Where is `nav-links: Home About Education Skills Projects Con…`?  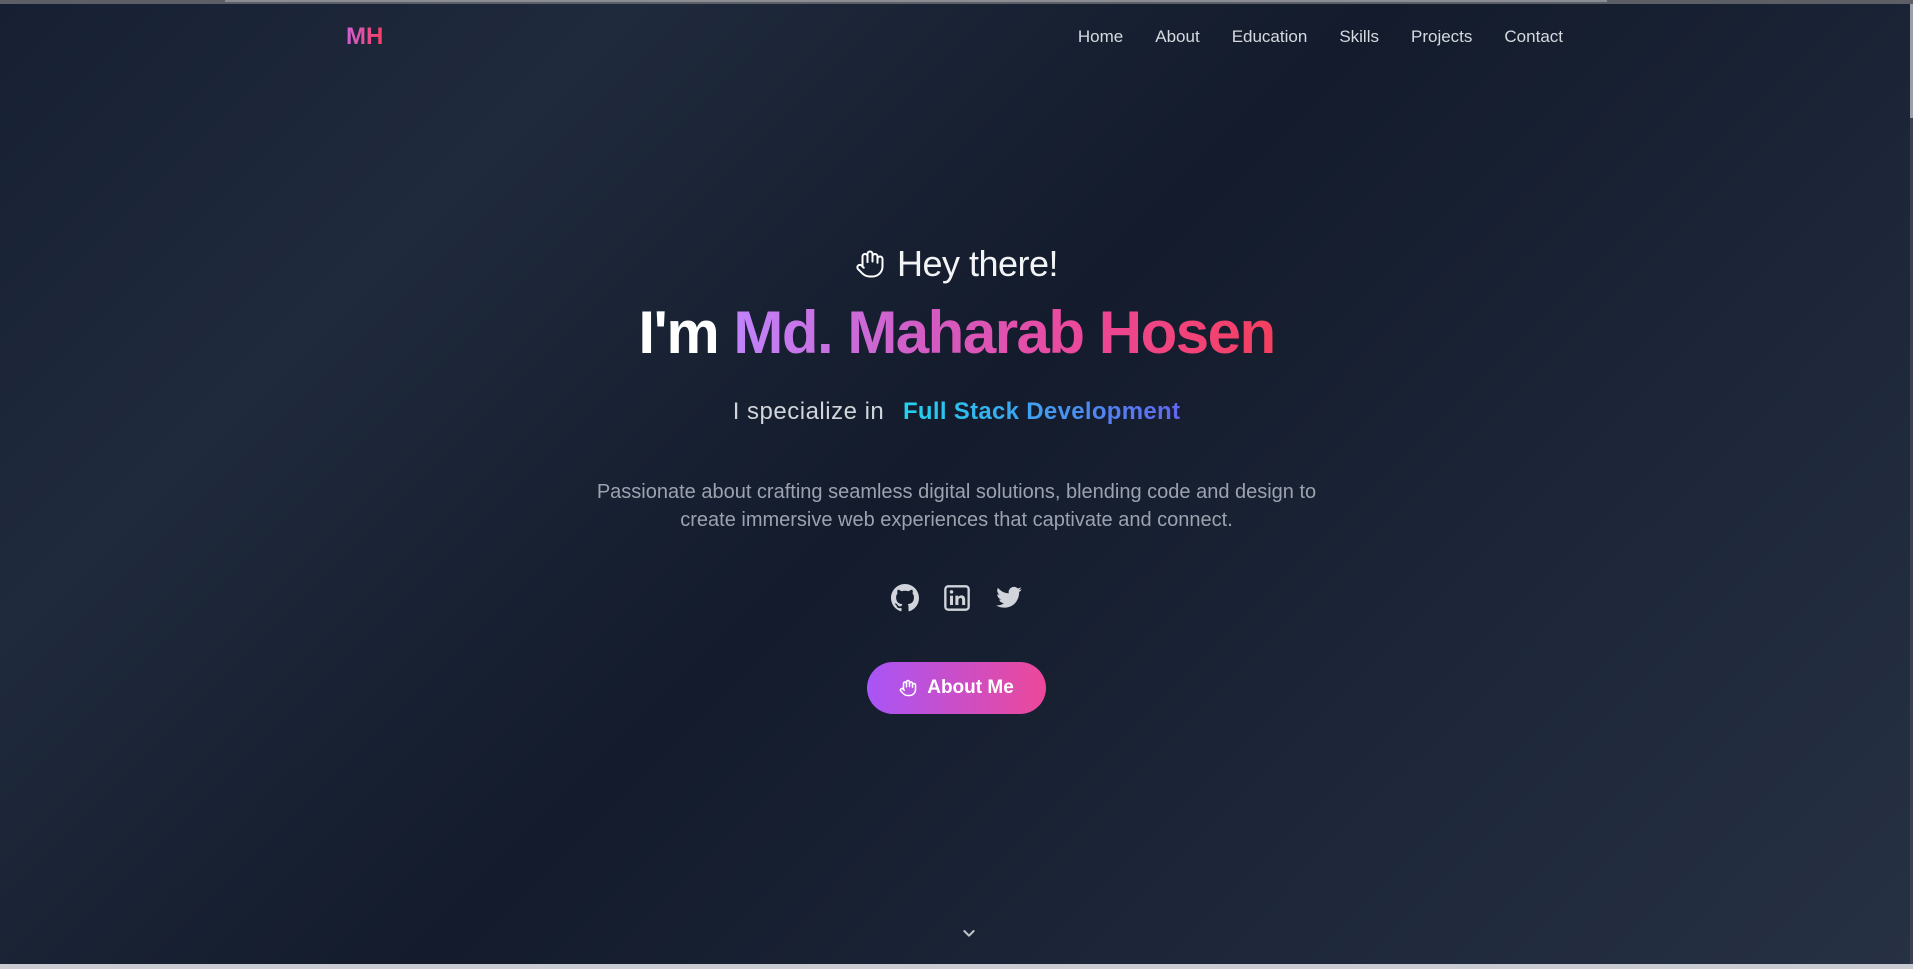 nav-links: Home About Education Skills Projects Con… is located at coordinates (1320, 37).